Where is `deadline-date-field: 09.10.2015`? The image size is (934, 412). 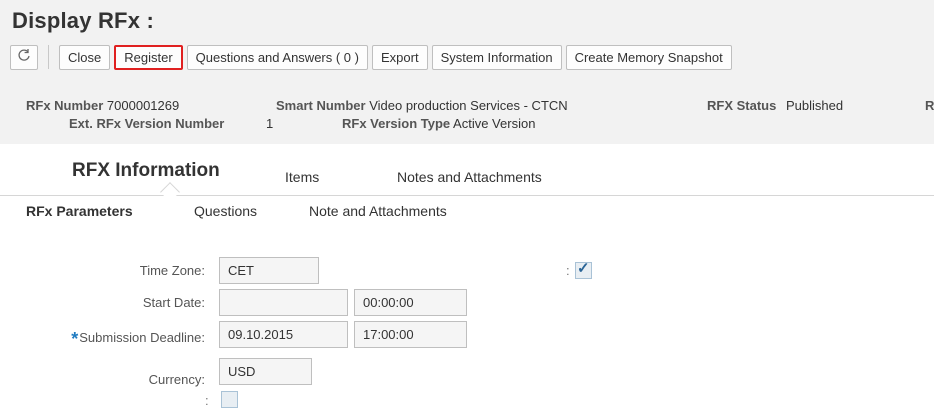 deadline-date-field: 09.10.2015 is located at coordinates (283, 334).